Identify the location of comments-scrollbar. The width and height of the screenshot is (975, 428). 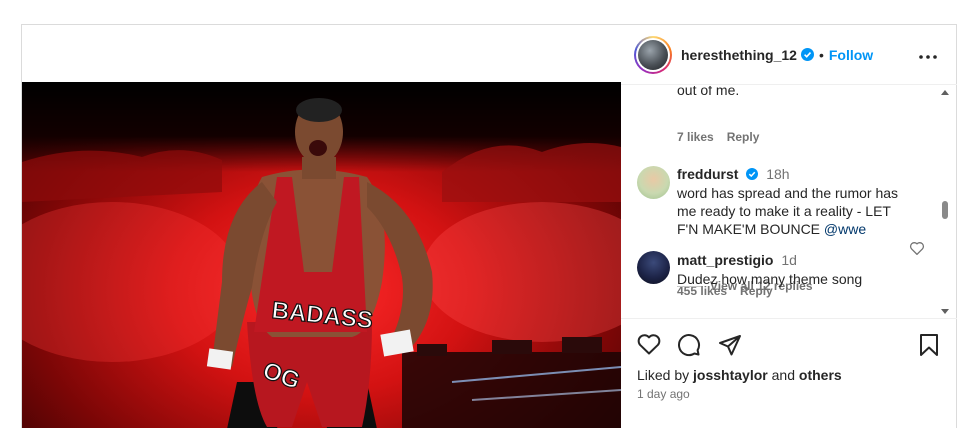
(945, 202).